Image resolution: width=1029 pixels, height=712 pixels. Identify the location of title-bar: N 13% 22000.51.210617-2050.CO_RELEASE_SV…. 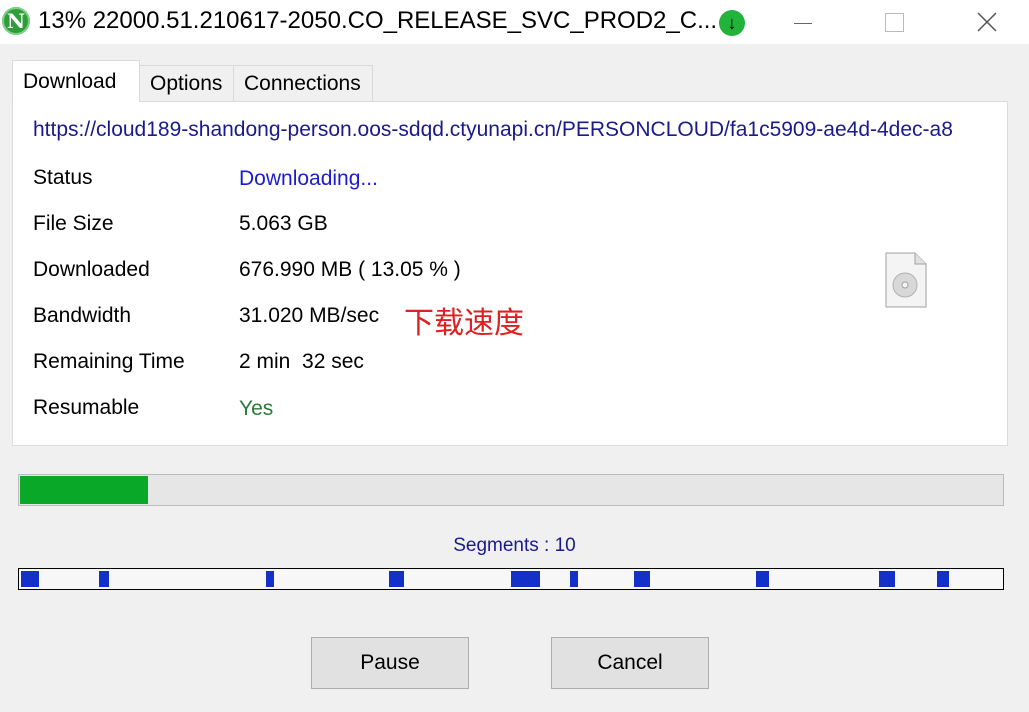
(514, 22).